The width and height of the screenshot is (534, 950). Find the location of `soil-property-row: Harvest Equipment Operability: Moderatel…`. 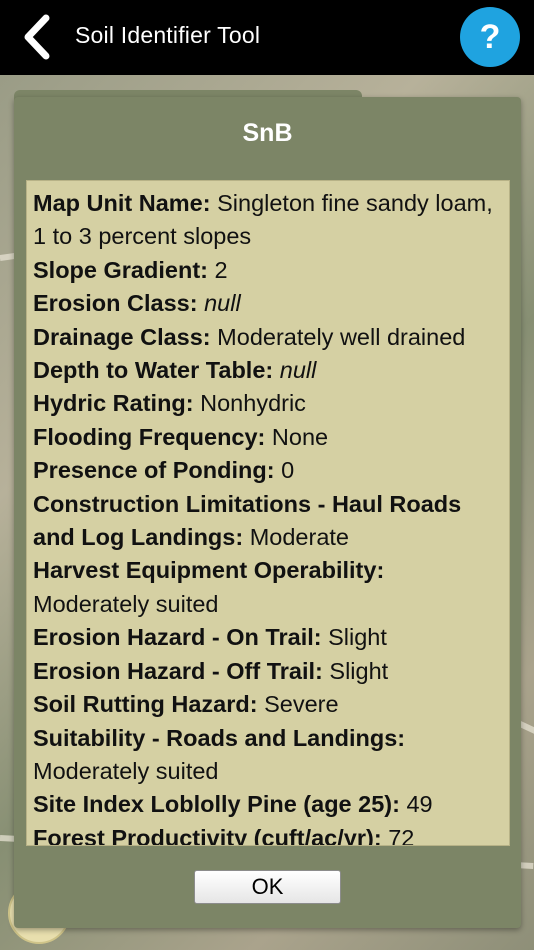

soil-property-row: Harvest Equipment Operability: Moderatel… is located at coordinates (268, 587).